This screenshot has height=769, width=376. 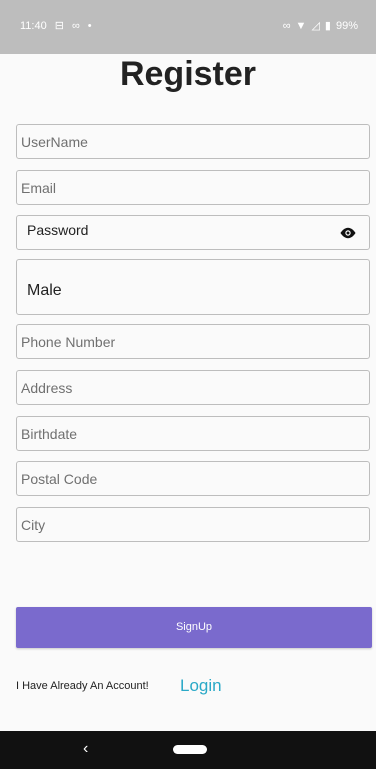 What do you see at coordinates (193, 433) in the screenshot?
I see `birthdate-field: Birthdate` at bounding box center [193, 433].